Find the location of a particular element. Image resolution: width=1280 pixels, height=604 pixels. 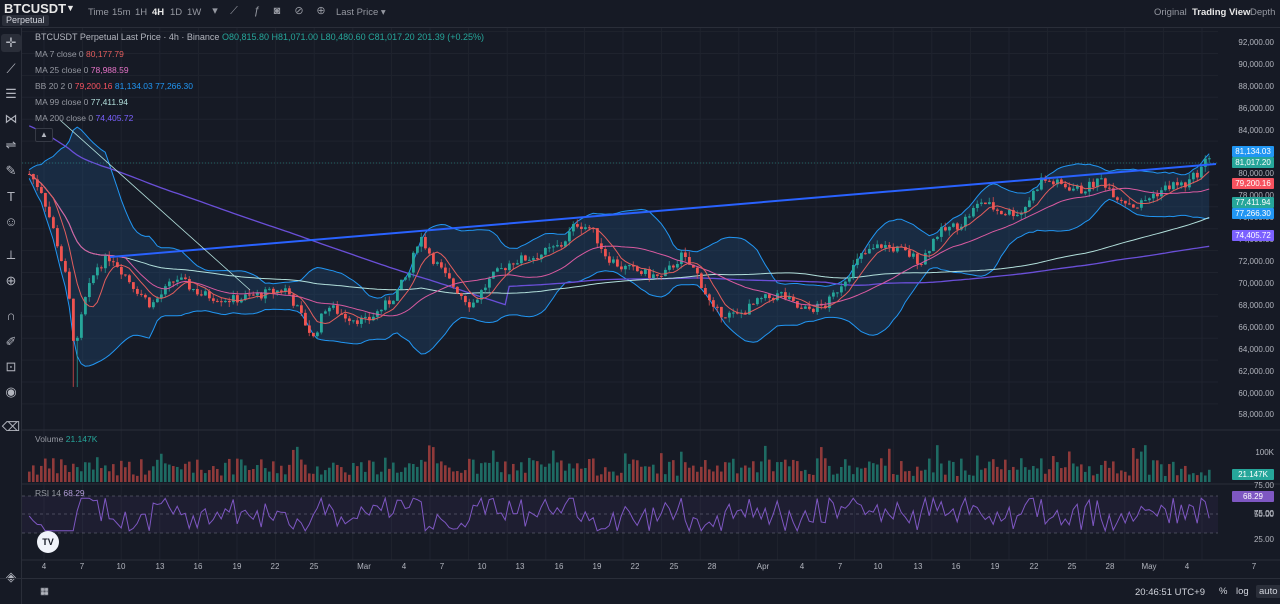

magnet-icon: ∩ is located at coordinates (11, 316).